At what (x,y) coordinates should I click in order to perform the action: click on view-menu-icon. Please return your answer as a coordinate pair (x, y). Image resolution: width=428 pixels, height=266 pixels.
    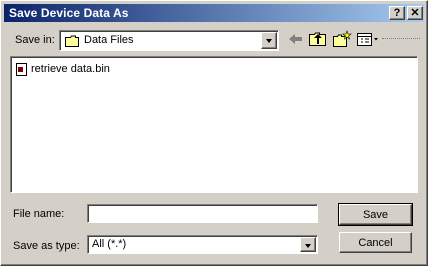
    Looking at the image, I should click on (368, 40).